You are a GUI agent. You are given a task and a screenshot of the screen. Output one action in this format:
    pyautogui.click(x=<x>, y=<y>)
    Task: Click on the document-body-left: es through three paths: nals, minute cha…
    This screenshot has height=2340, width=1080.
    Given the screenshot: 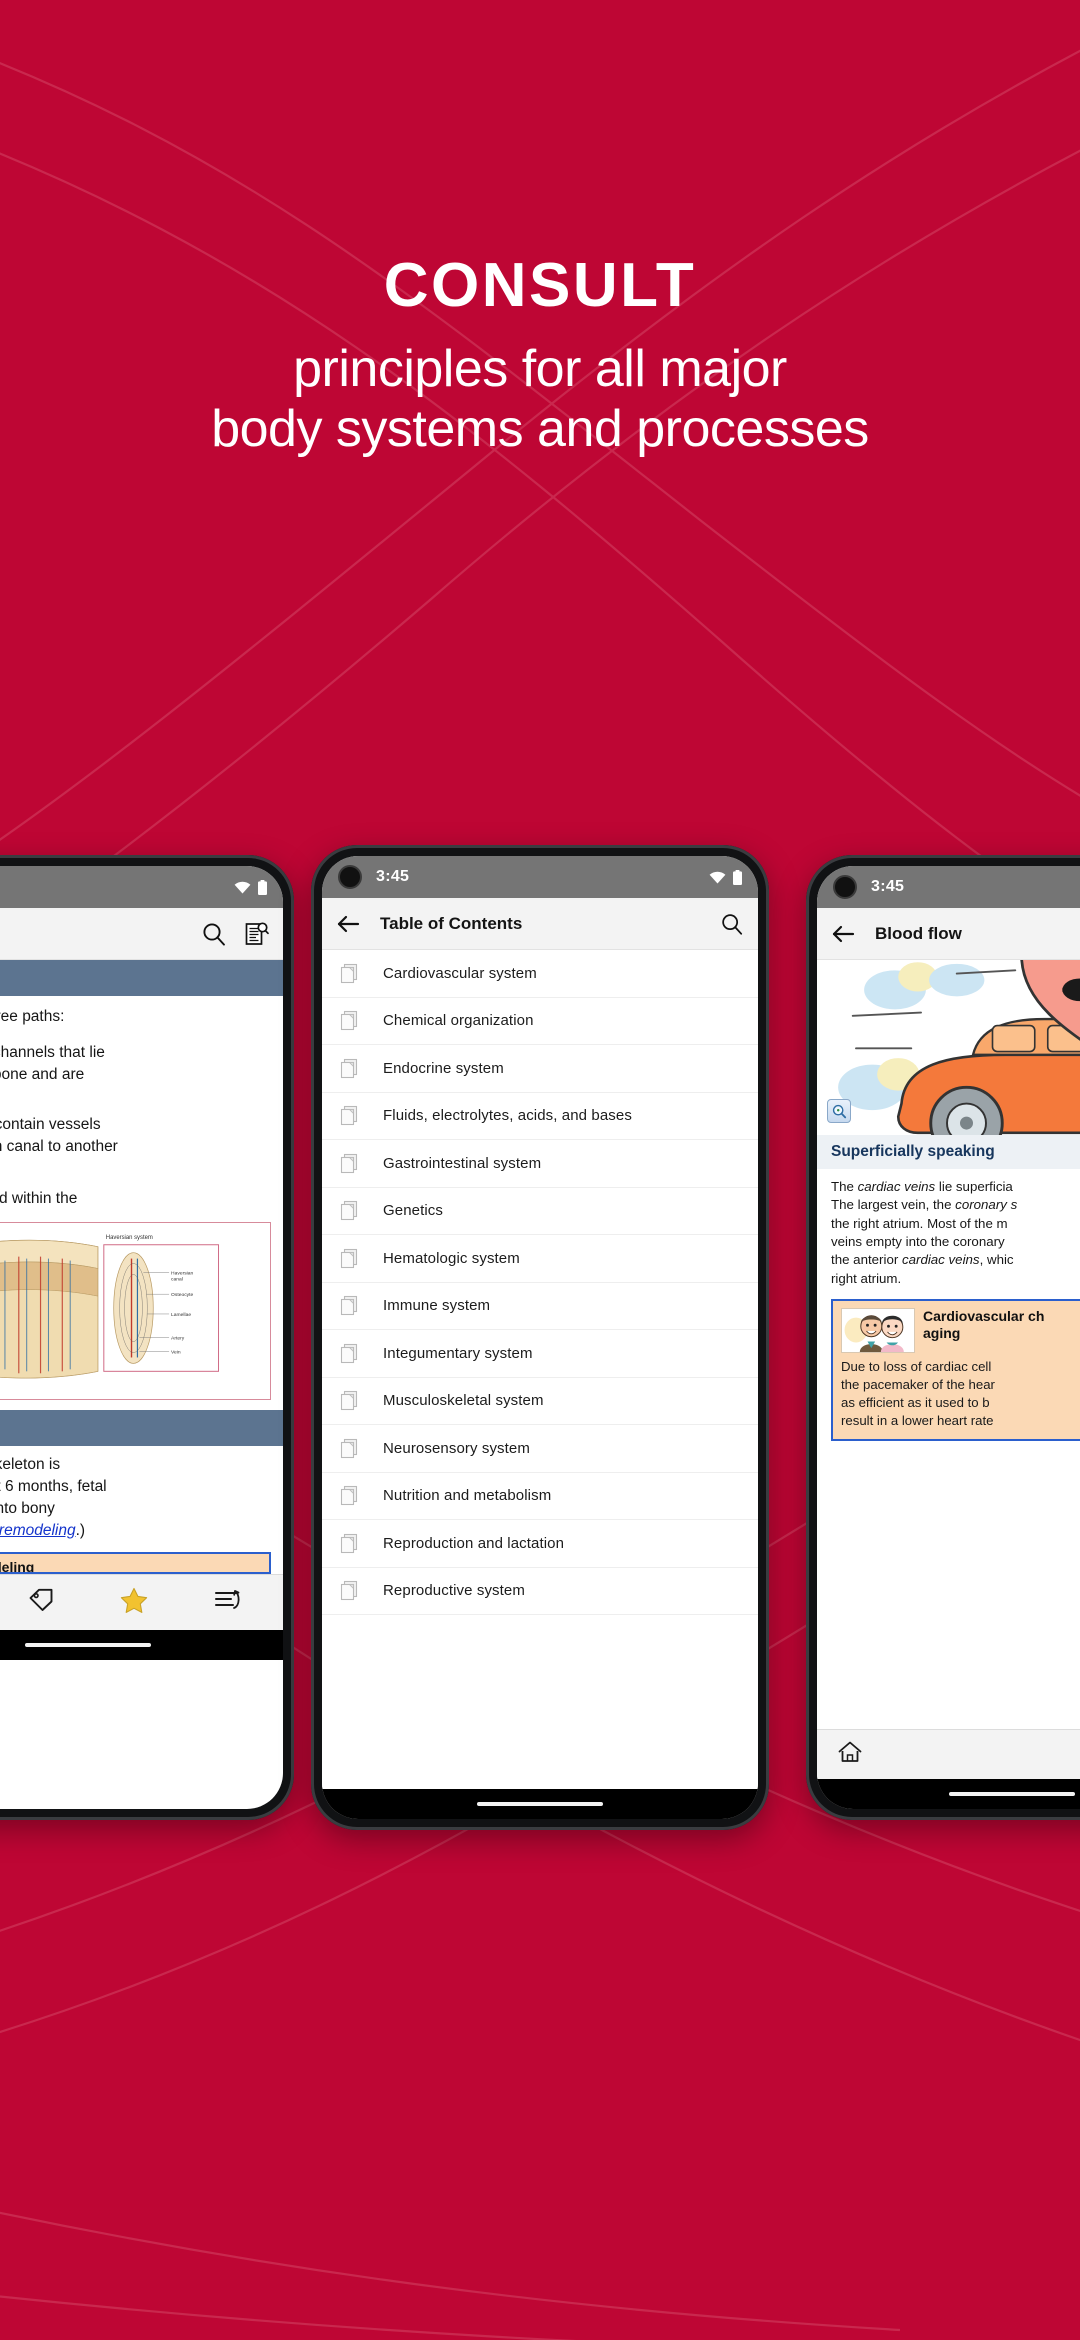 What is the action you would take?
    pyautogui.click(x=141, y=1198)
    